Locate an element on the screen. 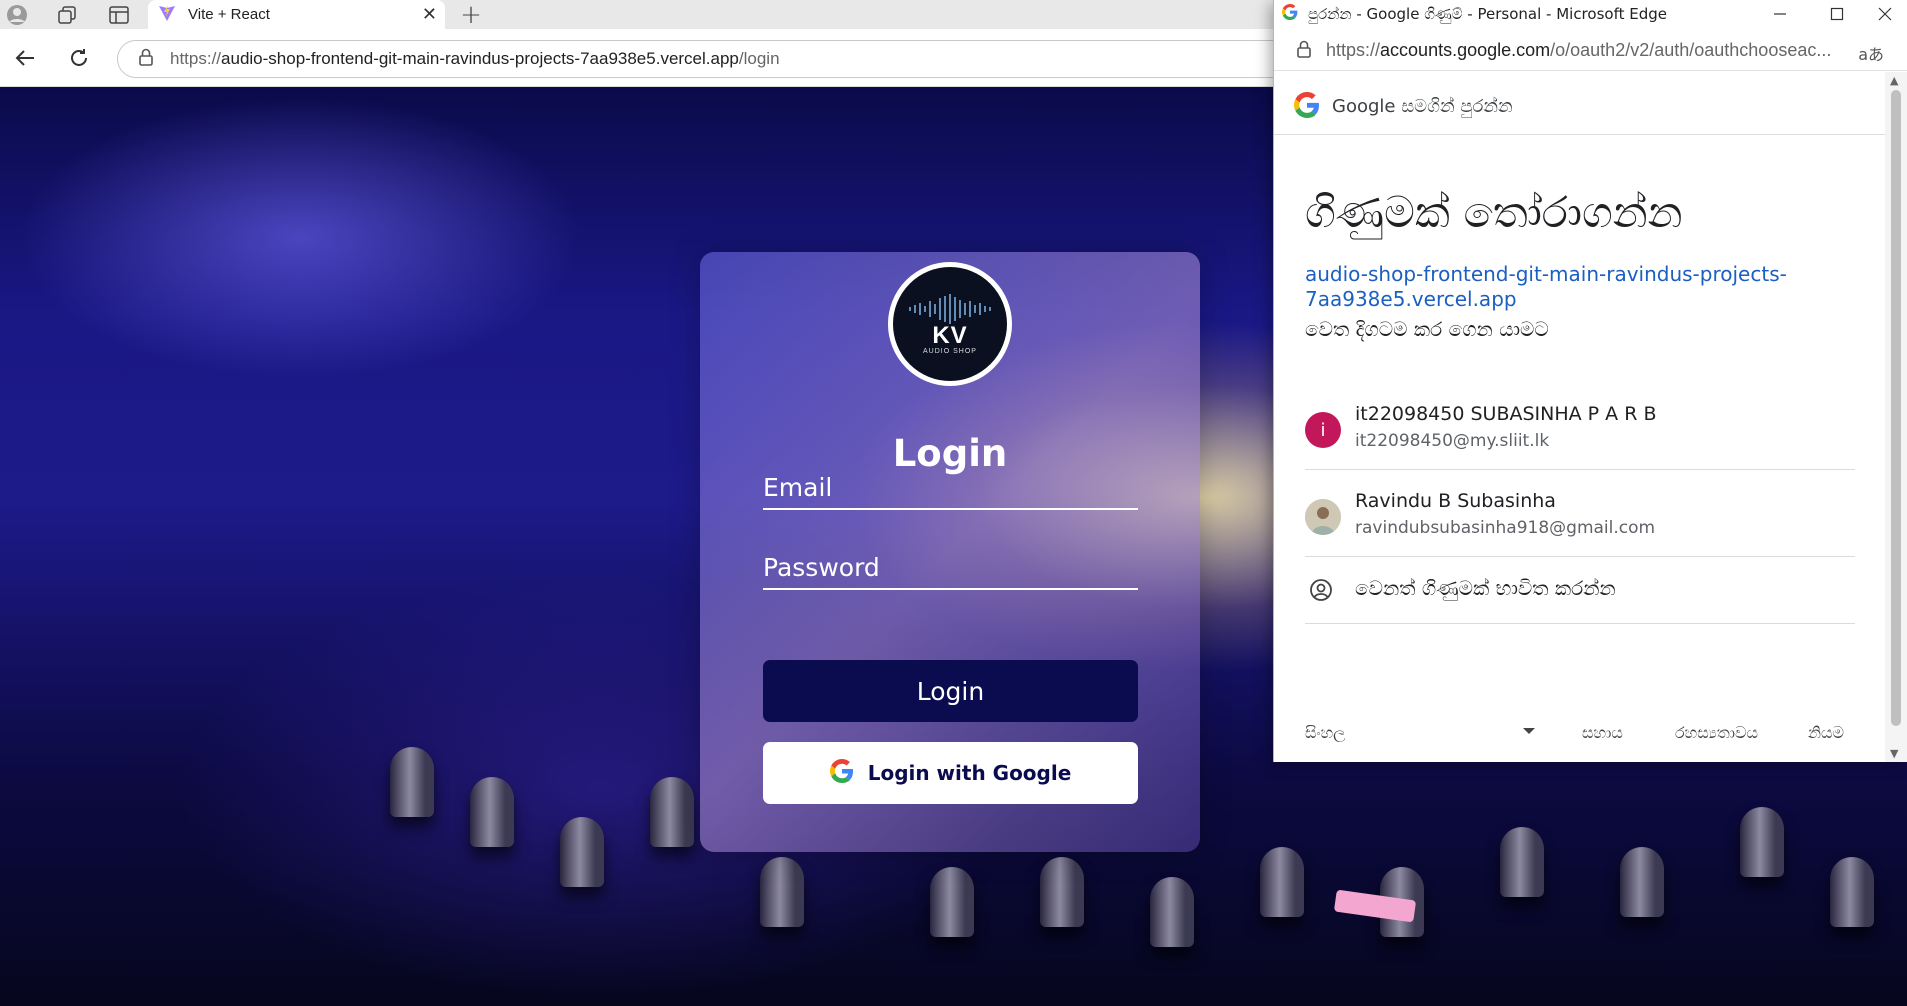 Image resolution: width=1907 pixels, height=1006 pixels. email-placeholder: Email is located at coordinates (798, 487).